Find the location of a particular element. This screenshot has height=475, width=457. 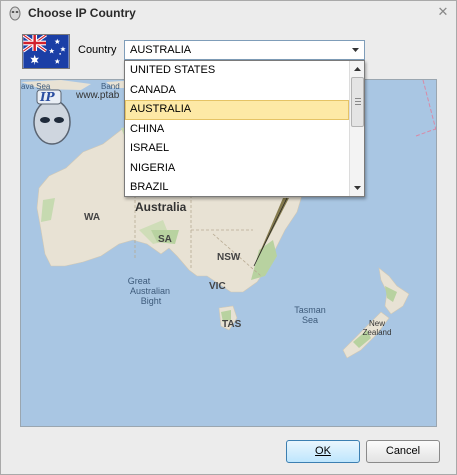

ok-button: OK is located at coordinates (323, 451).